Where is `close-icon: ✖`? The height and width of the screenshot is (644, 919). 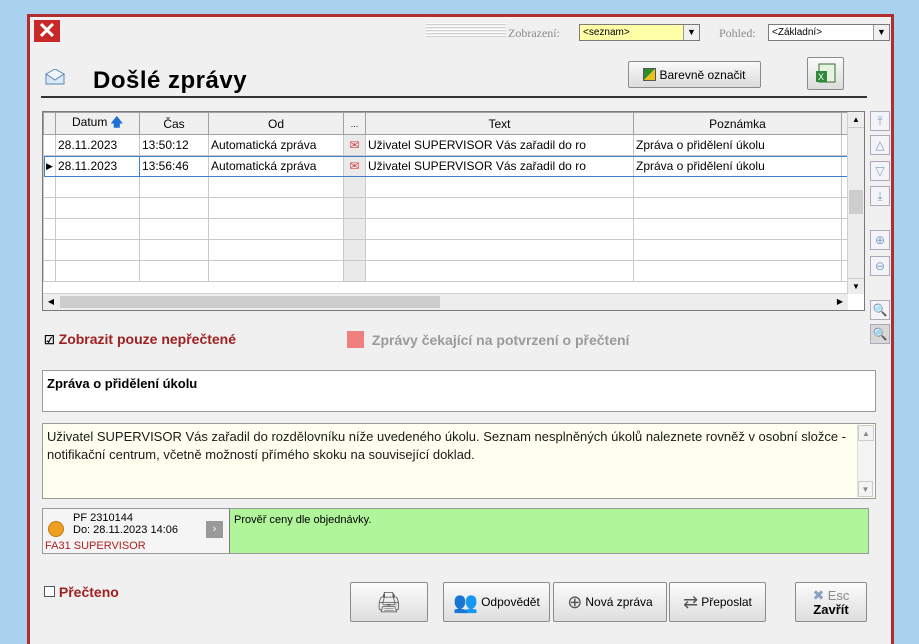 close-icon: ✖ is located at coordinates (818, 594).